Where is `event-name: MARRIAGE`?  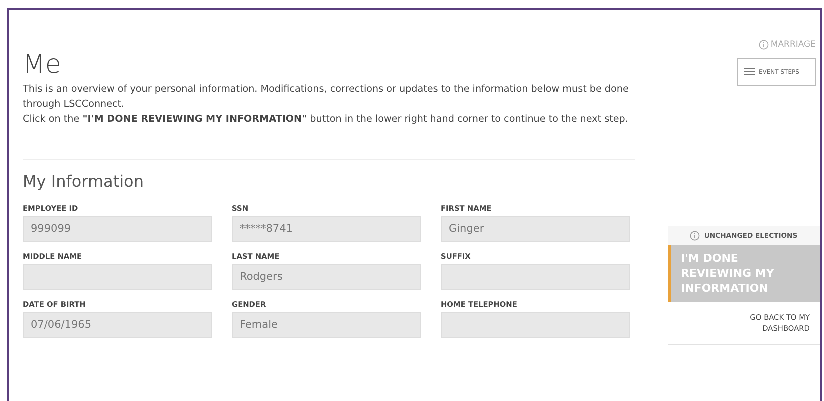
event-name: MARRIAGE is located at coordinates (793, 45).